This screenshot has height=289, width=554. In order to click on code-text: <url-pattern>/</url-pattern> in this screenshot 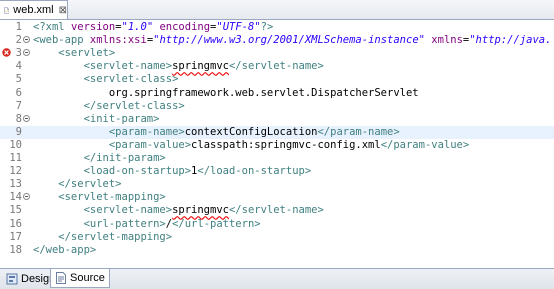, I will do `click(147, 224)`.